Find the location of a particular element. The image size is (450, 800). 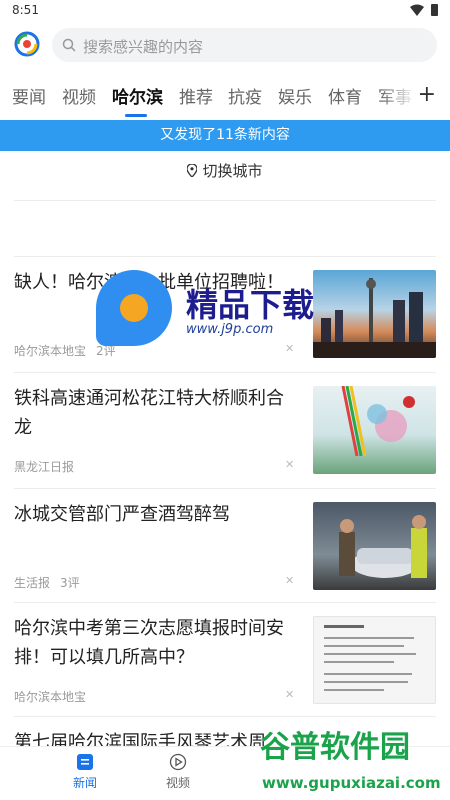

news-meta: 哈尔滨本地宝 is located at coordinates (50, 696).